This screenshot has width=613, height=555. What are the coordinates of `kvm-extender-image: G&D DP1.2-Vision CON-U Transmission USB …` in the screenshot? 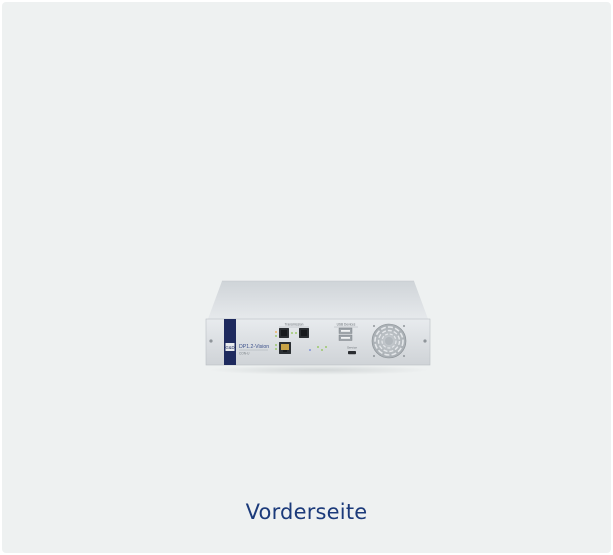 It's located at (318, 323).